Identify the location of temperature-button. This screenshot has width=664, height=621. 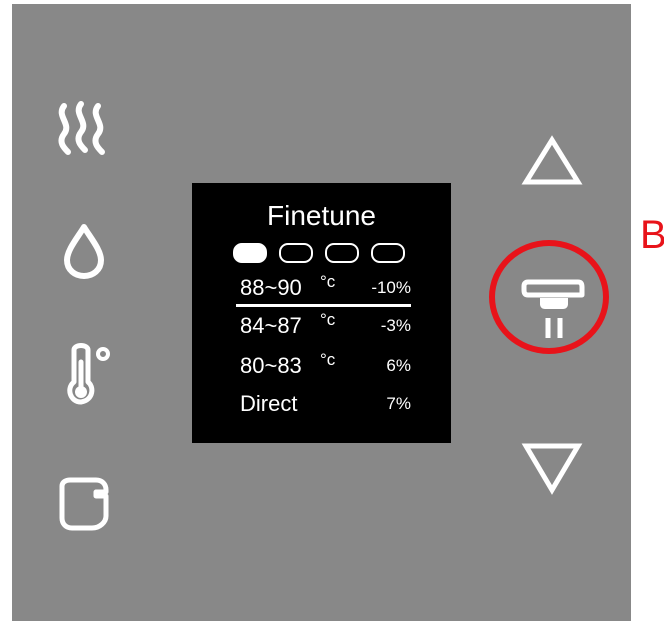
(88, 374).